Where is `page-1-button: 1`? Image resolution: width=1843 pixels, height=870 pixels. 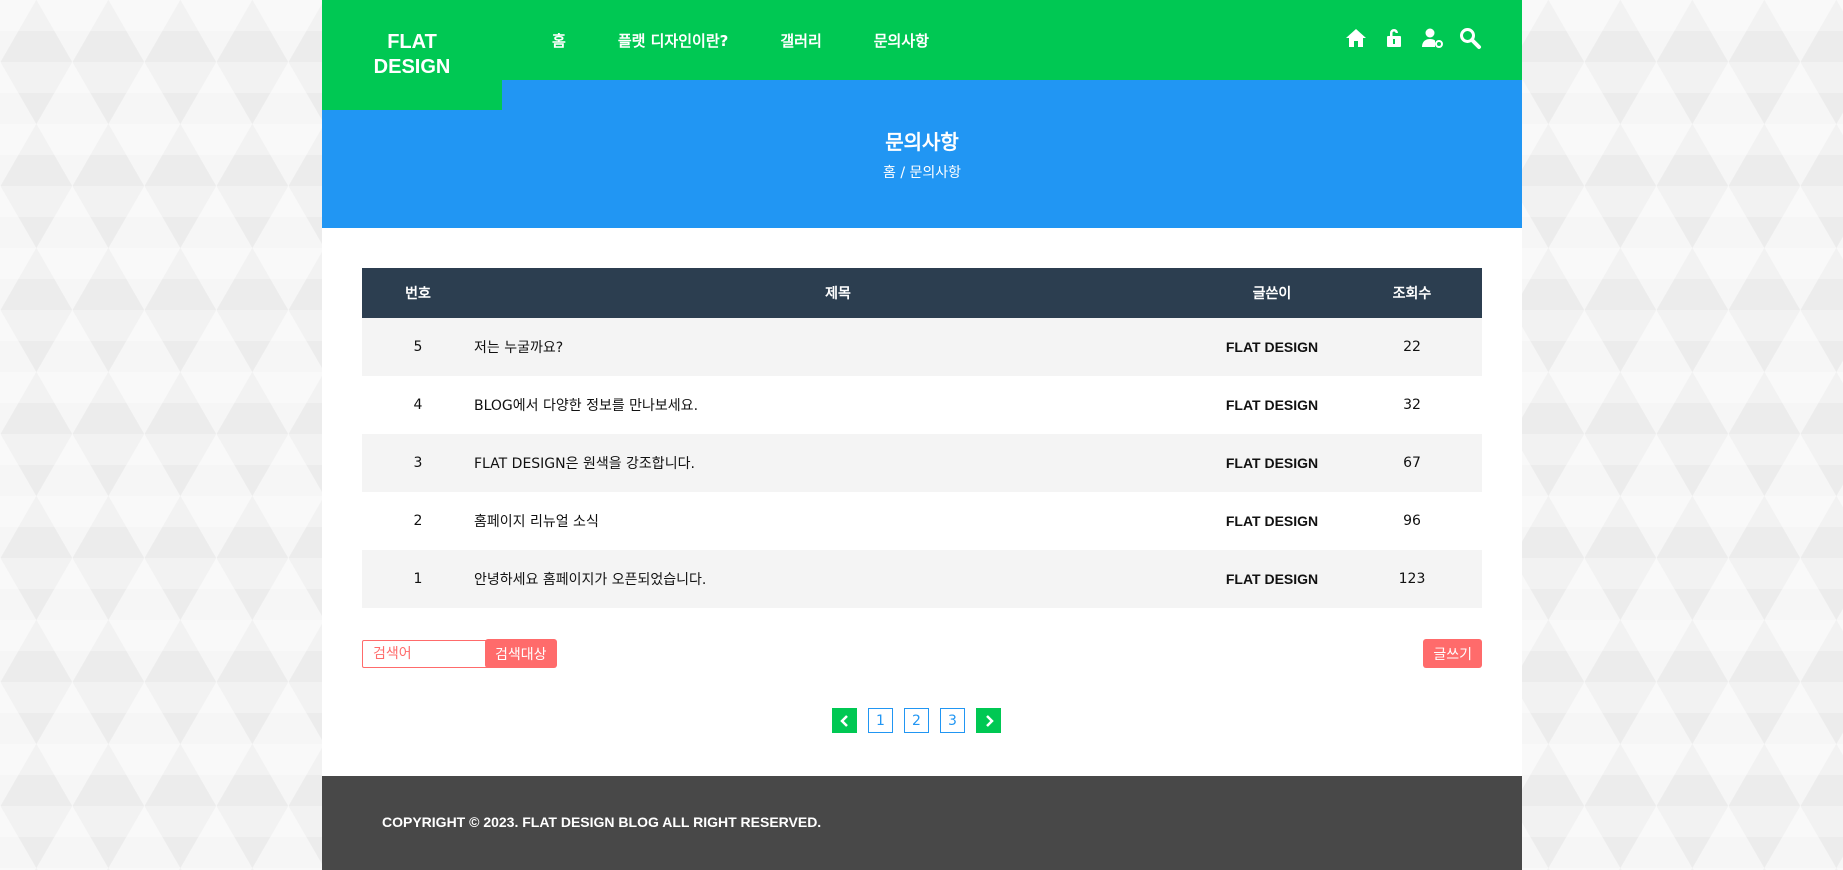 page-1-button: 1 is located at coordinates (880, 720).